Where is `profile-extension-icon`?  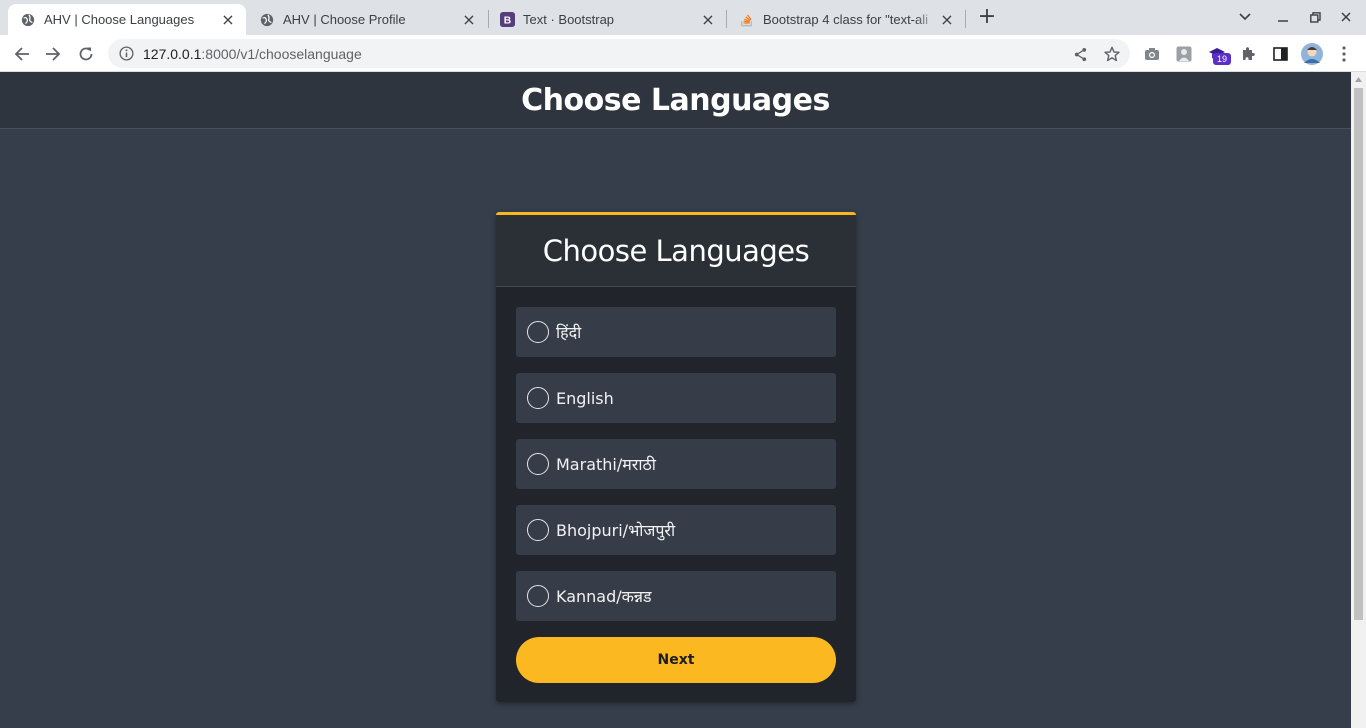
profile-extension-icon is located at coordinates (1184, 54).